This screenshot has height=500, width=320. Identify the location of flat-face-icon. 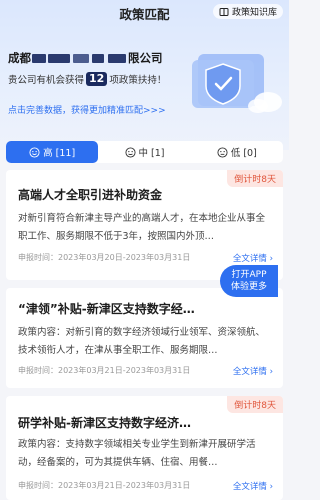
(222, 152).